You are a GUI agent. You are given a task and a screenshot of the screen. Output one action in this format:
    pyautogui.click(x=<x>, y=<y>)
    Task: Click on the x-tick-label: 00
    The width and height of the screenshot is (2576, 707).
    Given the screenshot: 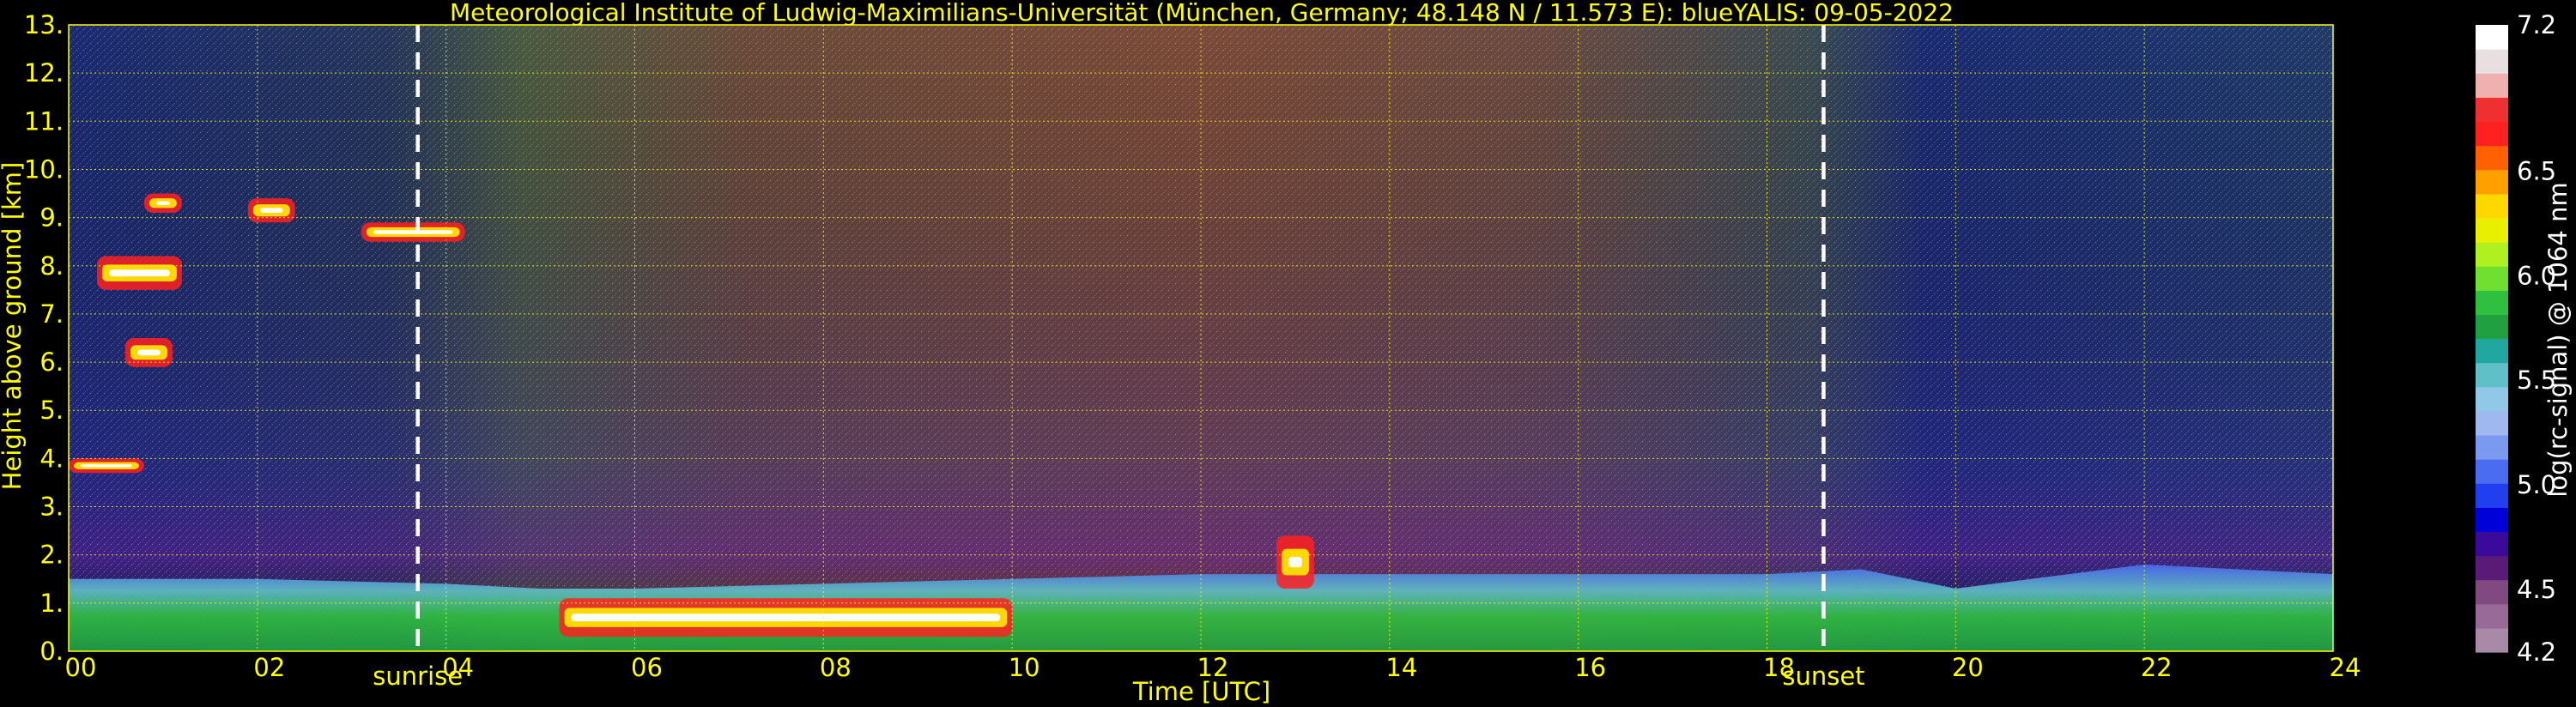 What is the action you would take?
    pyautogui.click(x=81, y=667)
    